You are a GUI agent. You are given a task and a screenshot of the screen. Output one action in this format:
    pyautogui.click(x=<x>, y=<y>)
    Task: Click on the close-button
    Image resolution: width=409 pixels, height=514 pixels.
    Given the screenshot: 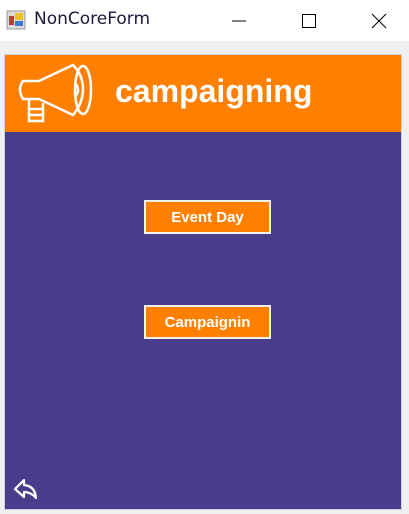 What is the action you would take?
    pyautogui.click(x=379, y=20)
    